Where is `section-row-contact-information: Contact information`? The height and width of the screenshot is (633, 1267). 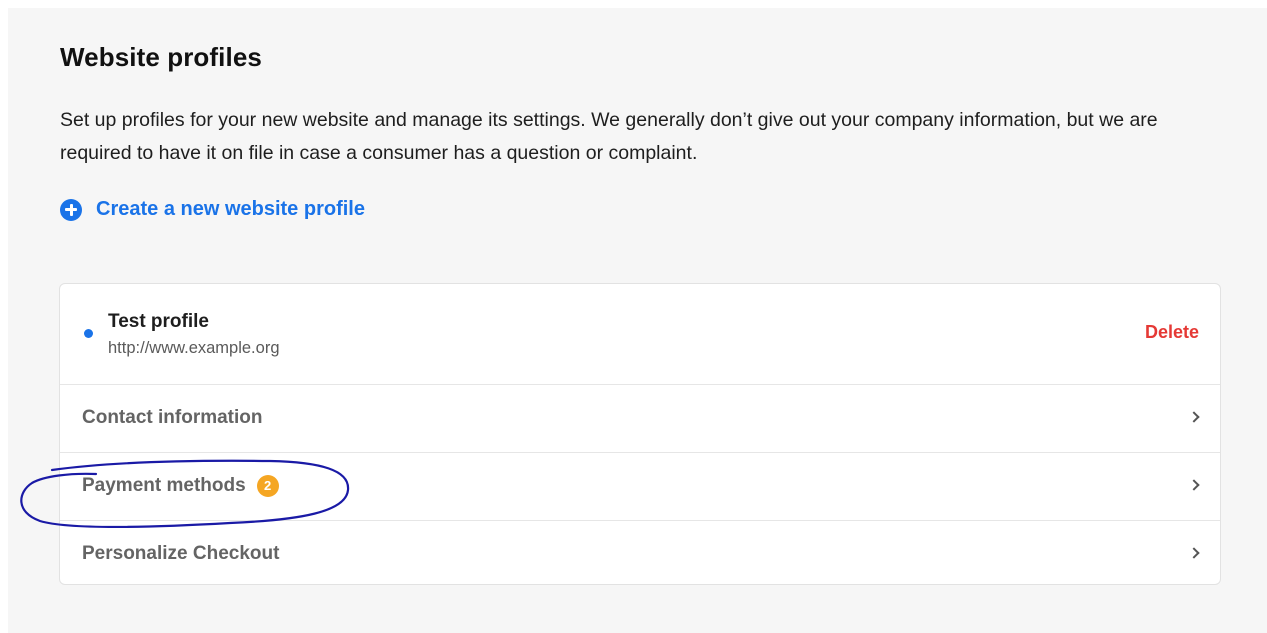
section-row-contact-information: Contact information is located at coordinates (640, 419).